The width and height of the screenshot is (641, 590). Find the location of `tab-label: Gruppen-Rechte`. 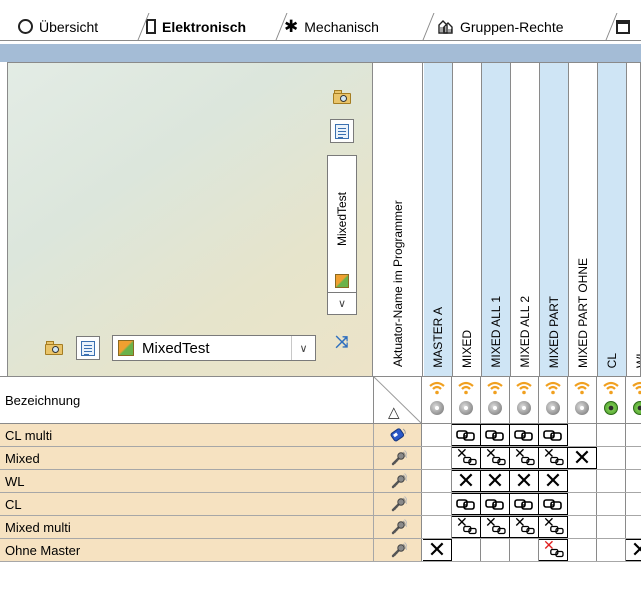

tab-label: Gruppen-Rechte is located at coordinates (512, 26).